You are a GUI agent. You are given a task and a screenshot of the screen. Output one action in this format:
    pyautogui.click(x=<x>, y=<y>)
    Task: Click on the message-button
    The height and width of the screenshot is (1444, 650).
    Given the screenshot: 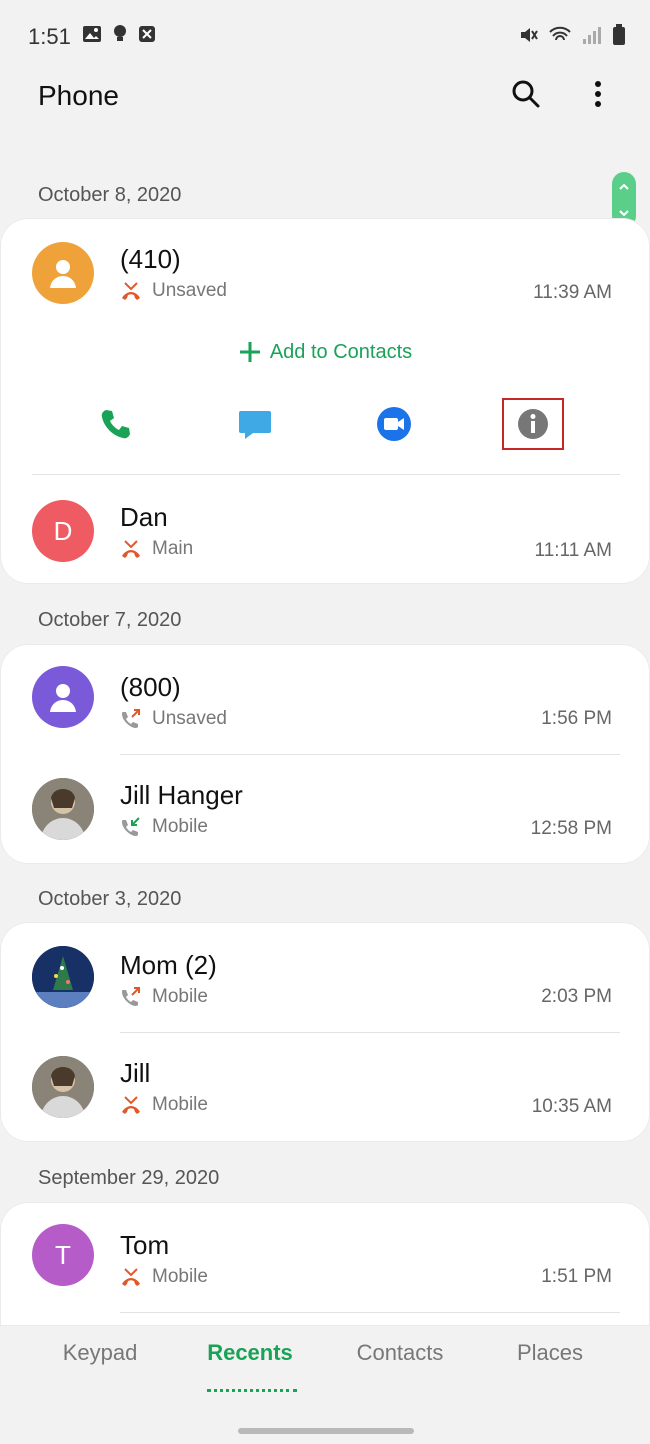 What is the action you would take?
    pyautogui.click(x=255, y=424)
    